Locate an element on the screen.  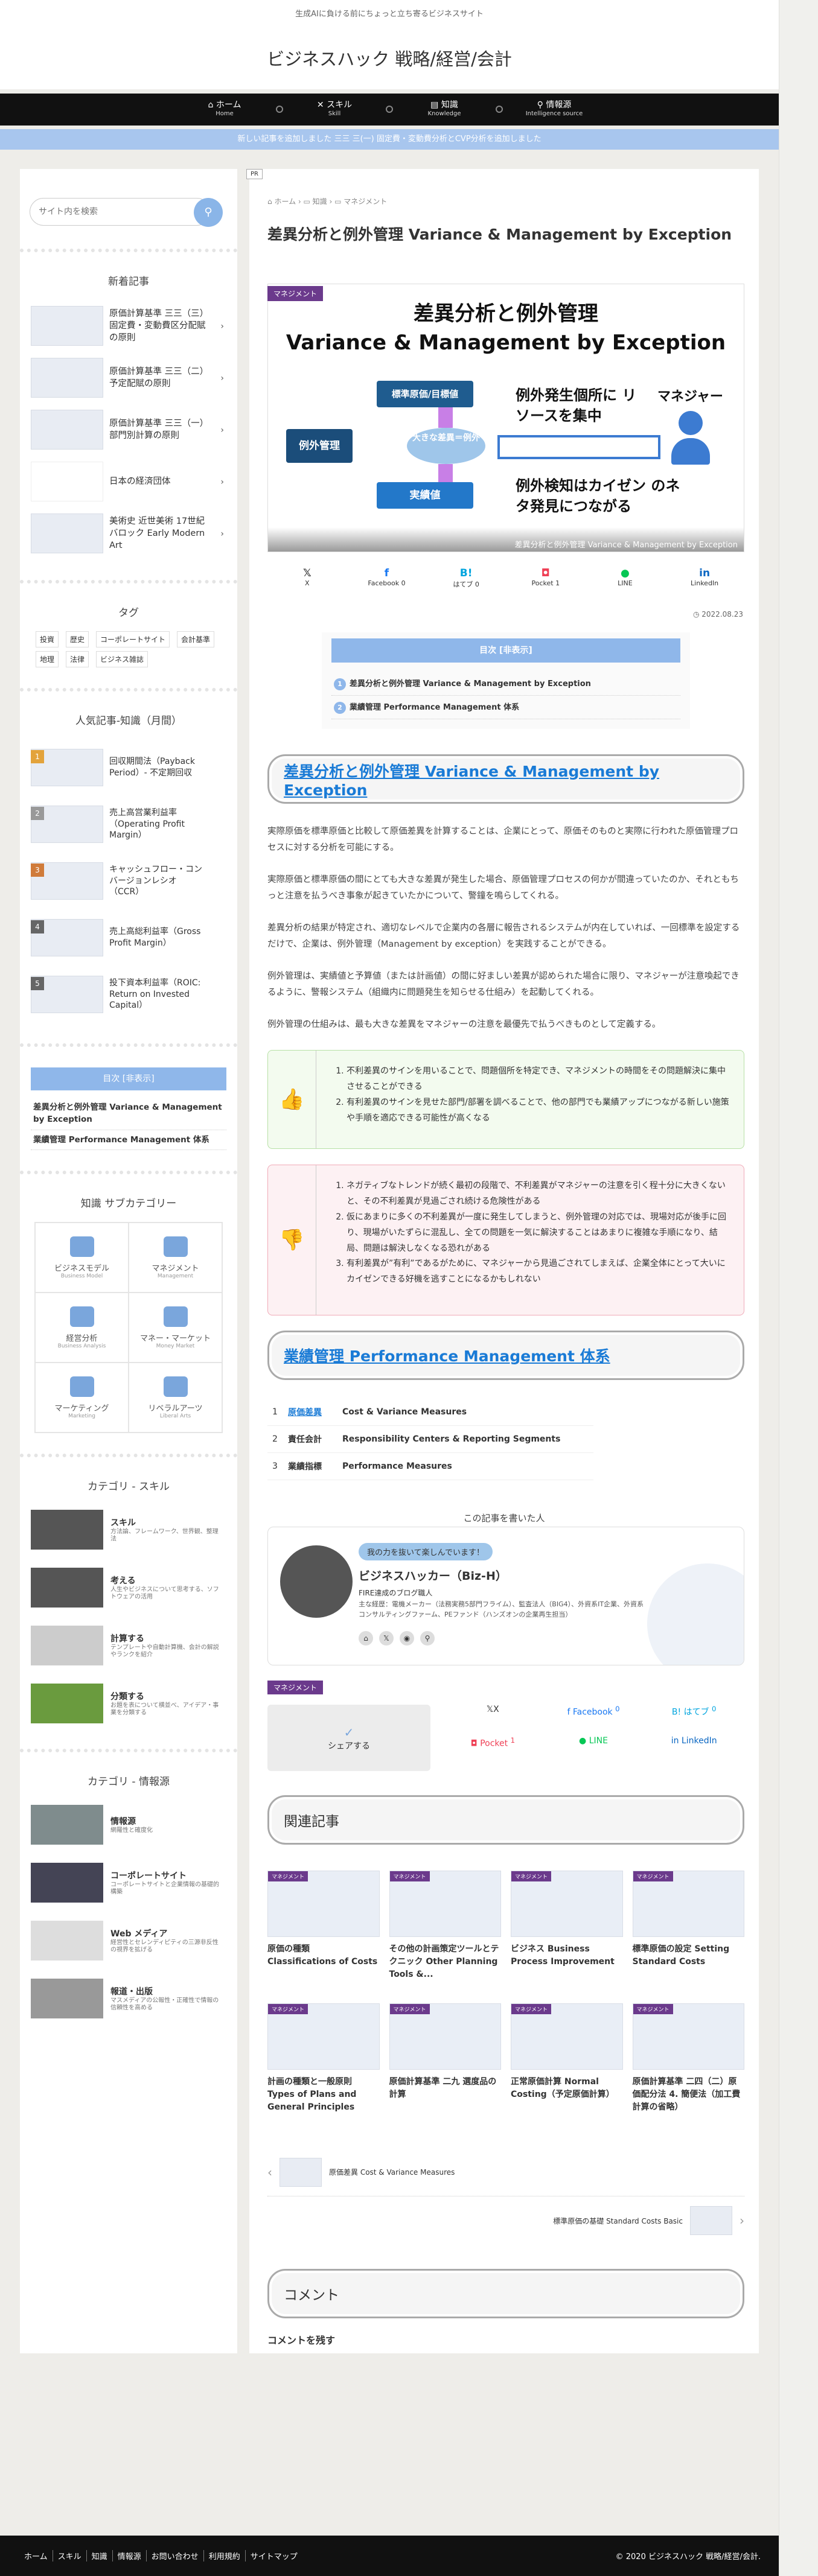
breadcrumb-link: マネジメント is located at coordinates (365, 202).